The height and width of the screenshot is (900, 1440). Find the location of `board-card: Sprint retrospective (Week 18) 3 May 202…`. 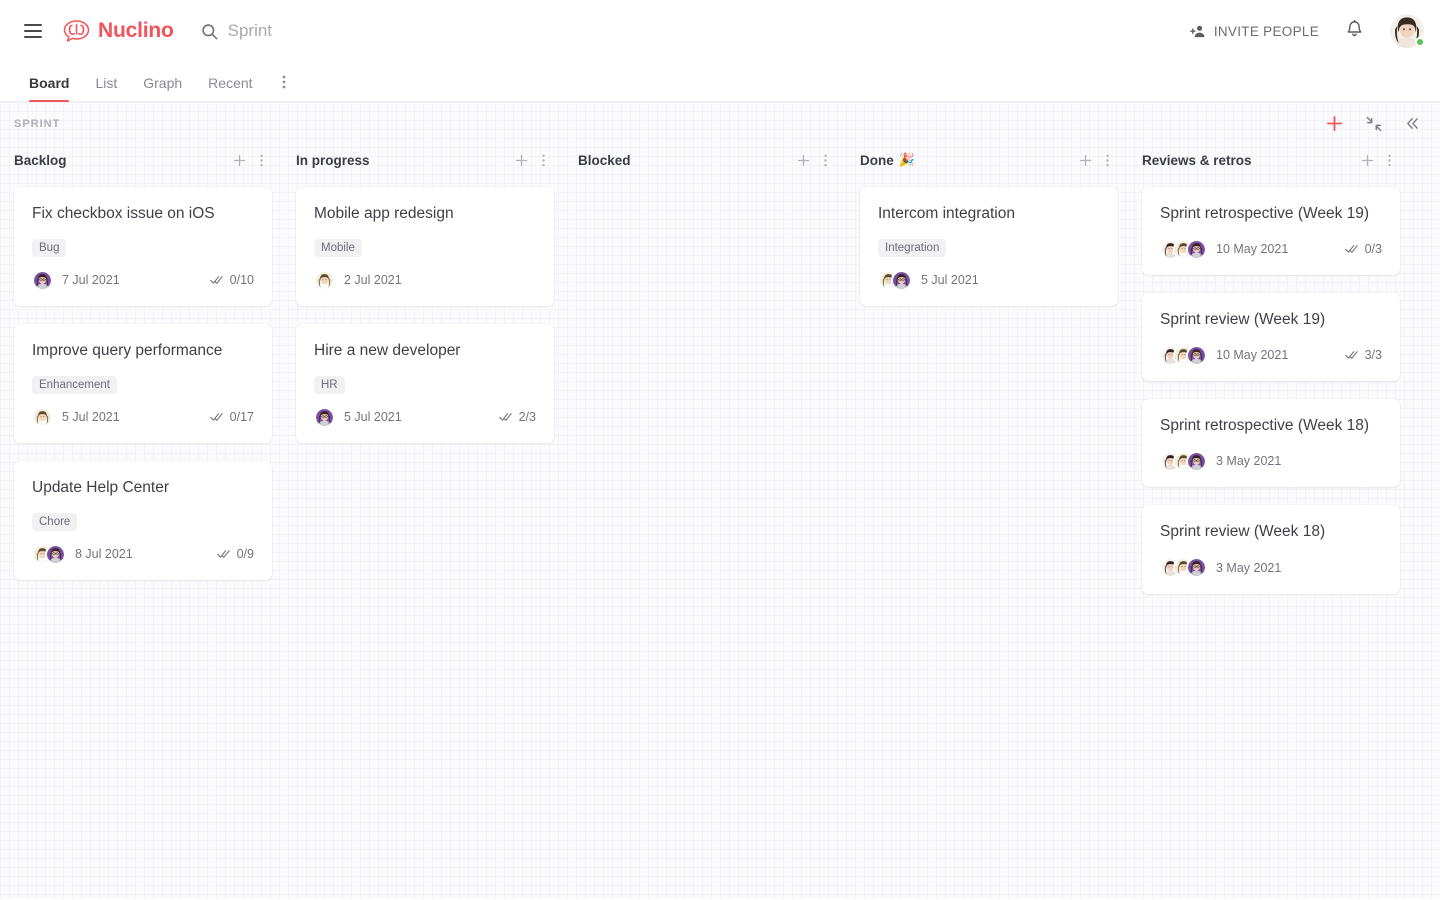

board-card: Sprint retrospective (Week 18) 3 May 202… is located at coordinates (1271, 443).